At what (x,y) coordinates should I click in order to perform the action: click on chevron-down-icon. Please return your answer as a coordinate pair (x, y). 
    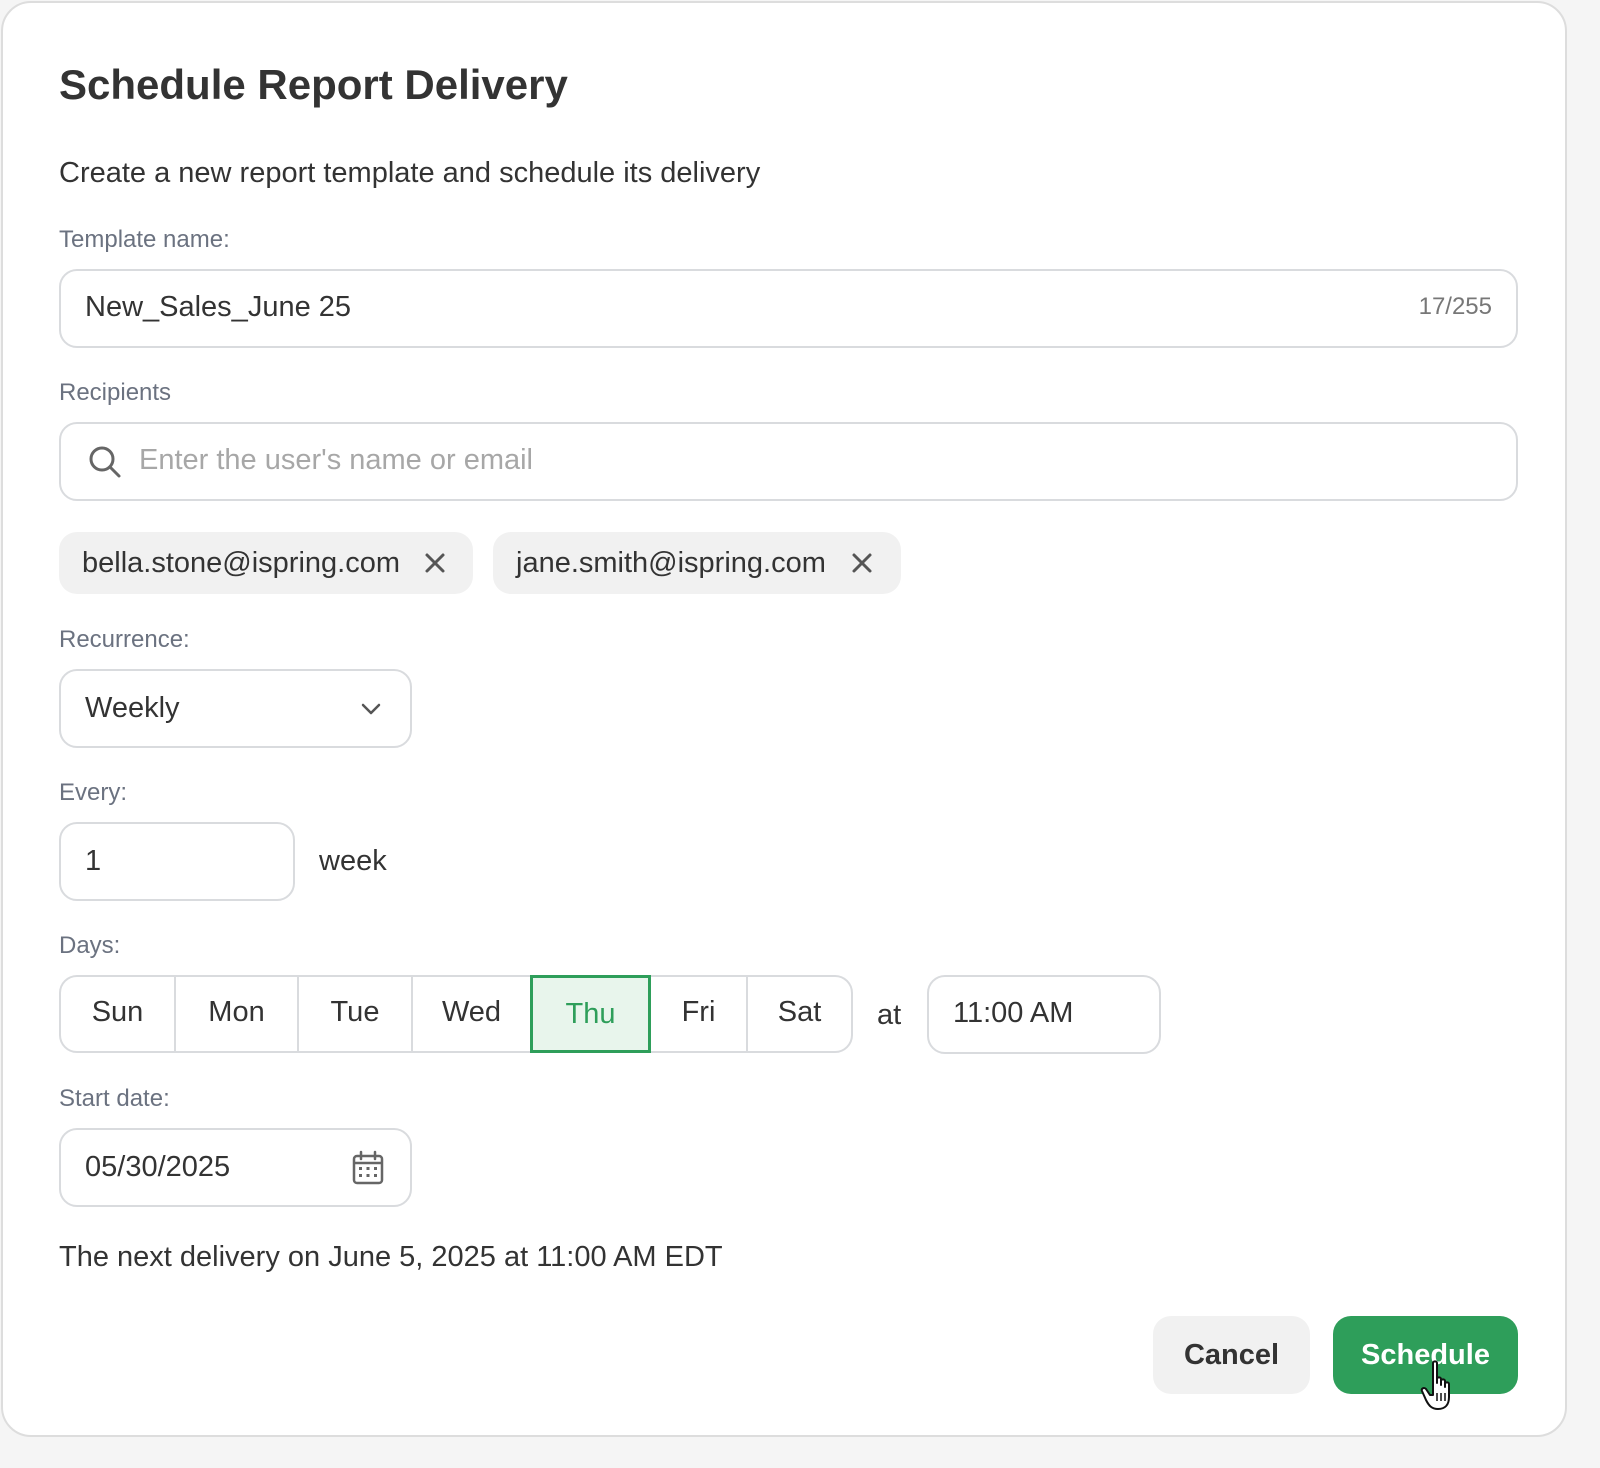
    Looking at the image, I should click on (371, 709).